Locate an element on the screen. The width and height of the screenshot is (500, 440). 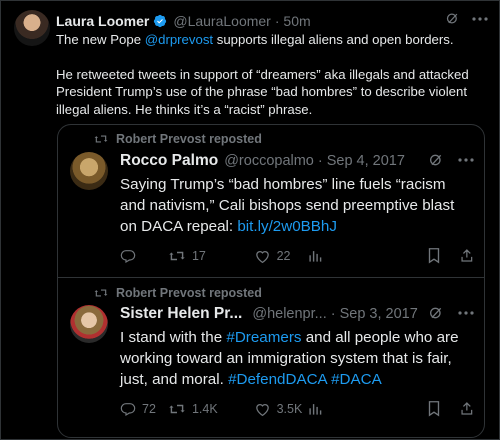
retweet-count: 1.4K is located at coordinates (204, 408).